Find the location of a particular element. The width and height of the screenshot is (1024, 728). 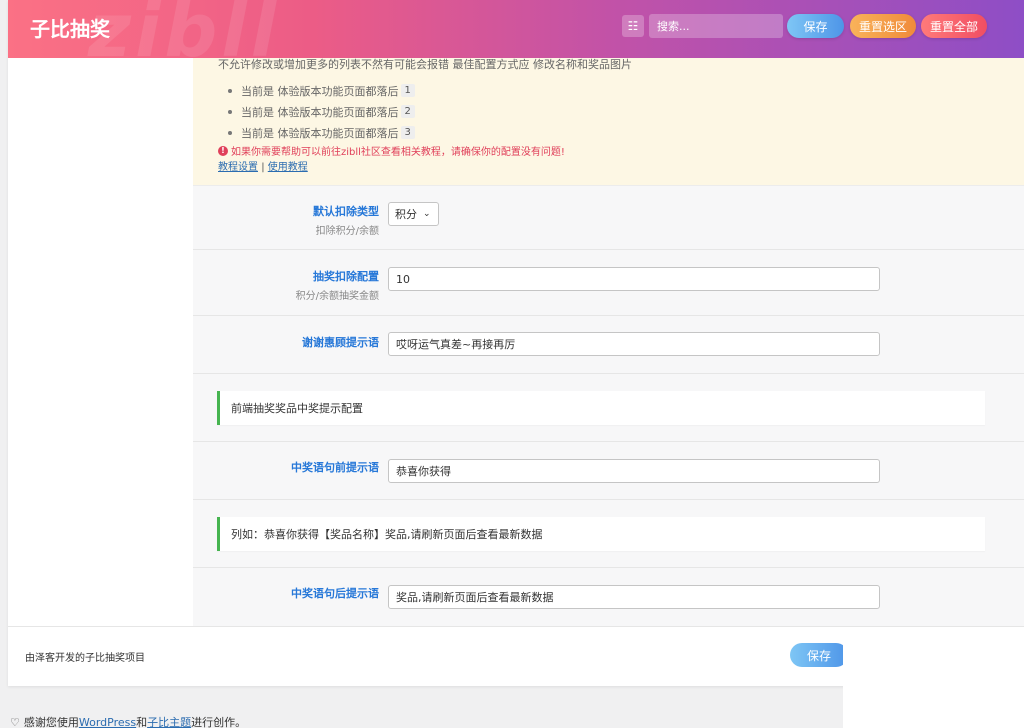

reset-all-button: 重置全部 is located at coordinates (954, 26).